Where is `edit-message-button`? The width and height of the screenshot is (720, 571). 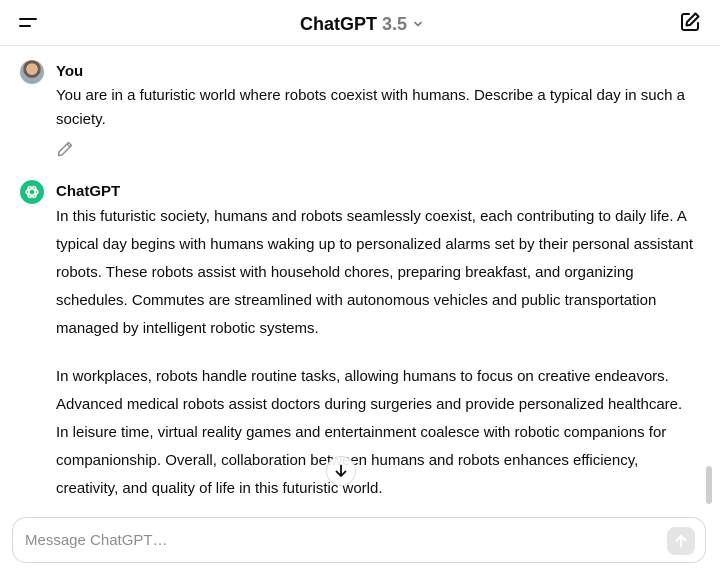 edit-message-button is located at coordinates (65, 149).